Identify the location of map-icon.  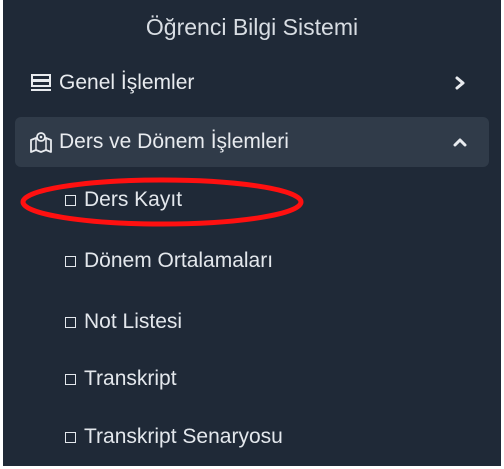
(41, 142).